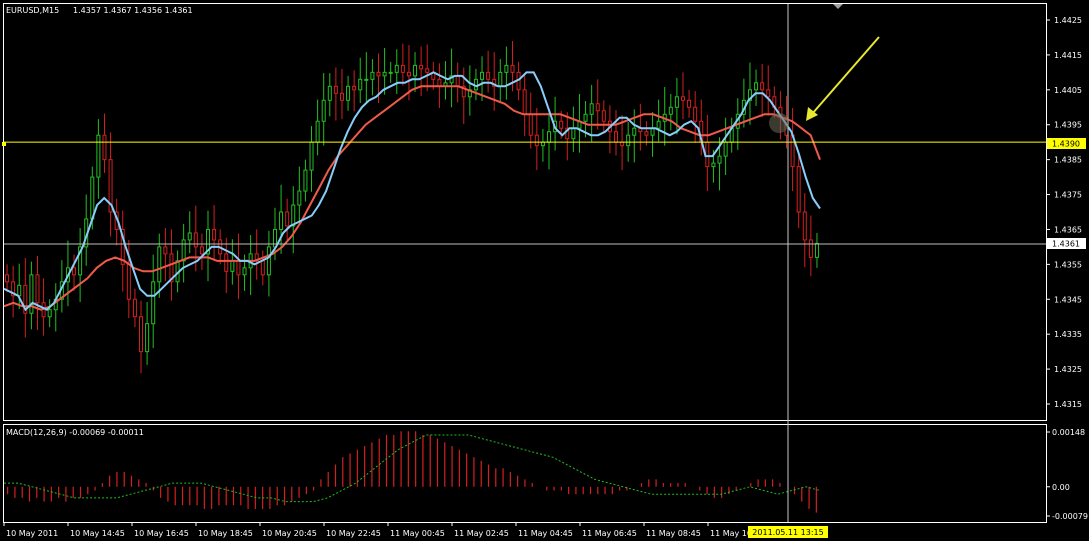 This screenshot has height=541, width=1089. Describe the element at coordinates (161, 533) in the screenshot. I see `time-tick-label: 10 May 16:45` at that location.